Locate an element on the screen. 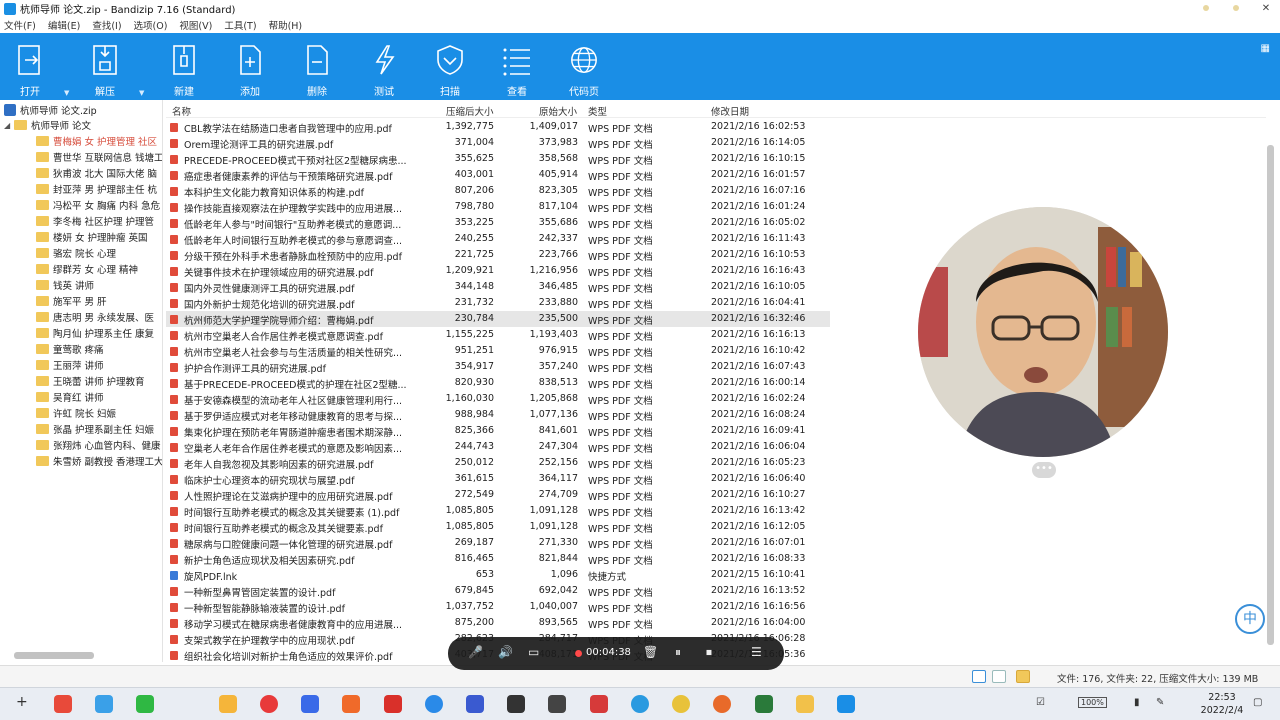 Image resolution: width=1280 pixels, height=720 pixels. tree-item: 施军平 男 肝 is located at coordinates (71, 301).